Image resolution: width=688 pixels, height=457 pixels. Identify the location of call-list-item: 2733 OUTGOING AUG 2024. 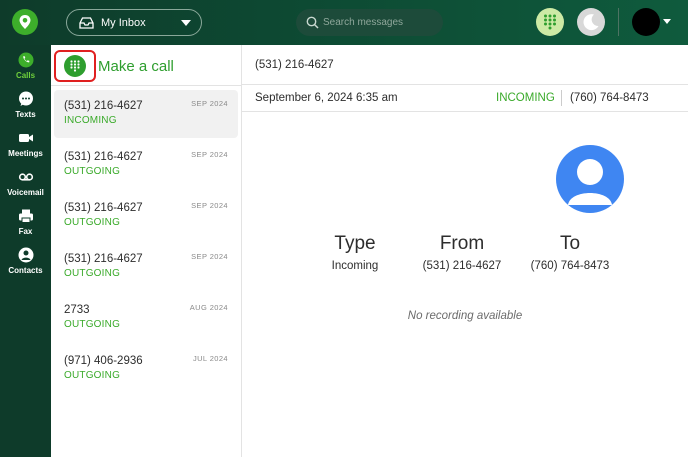
(146, 318).